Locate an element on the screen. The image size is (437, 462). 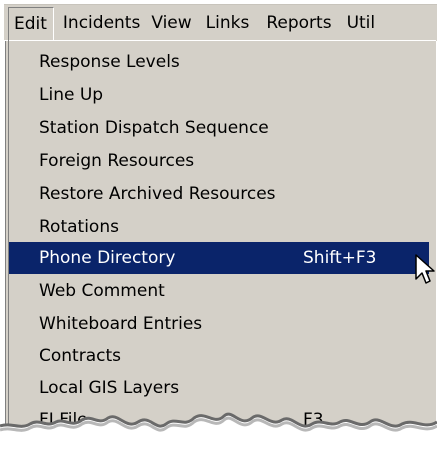
menu-item-label: Response Levels is located at coordinates (109, 62).